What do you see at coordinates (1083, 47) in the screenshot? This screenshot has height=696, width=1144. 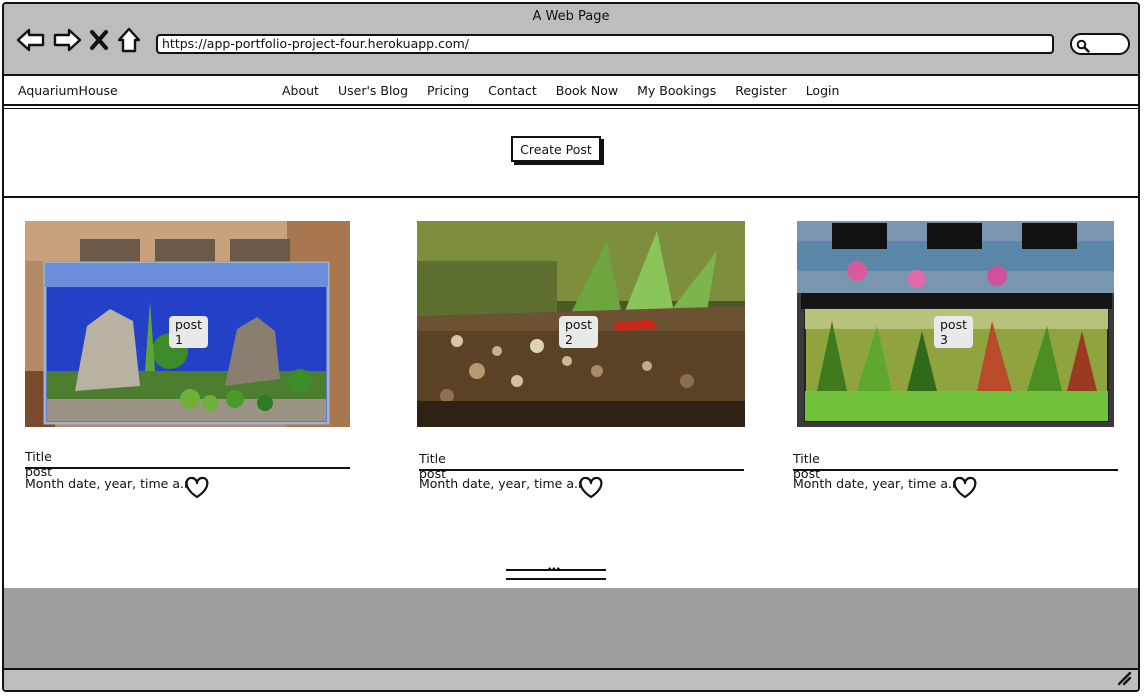 I see `search-icon` at bounding box center [1083, 47].